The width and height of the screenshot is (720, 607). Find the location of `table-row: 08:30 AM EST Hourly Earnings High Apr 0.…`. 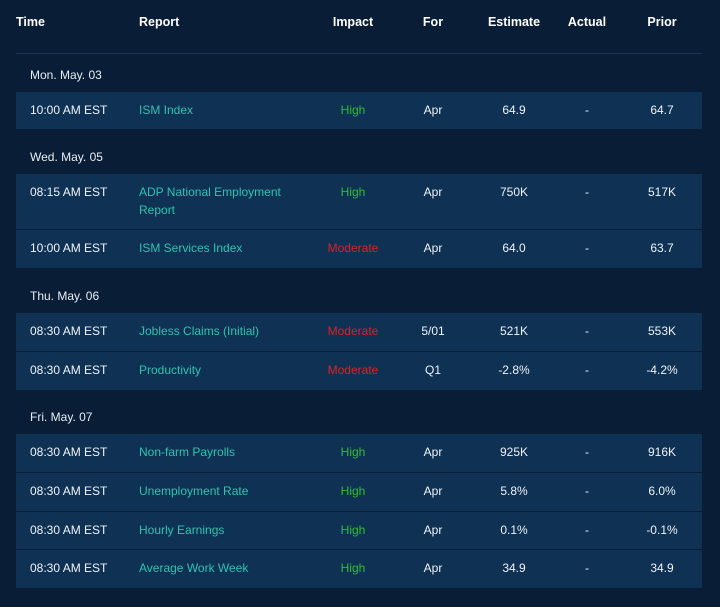

table-row: 08:30 AM EST Hourly Earnings High Apr 0.… is located at coordinates (359, 530).